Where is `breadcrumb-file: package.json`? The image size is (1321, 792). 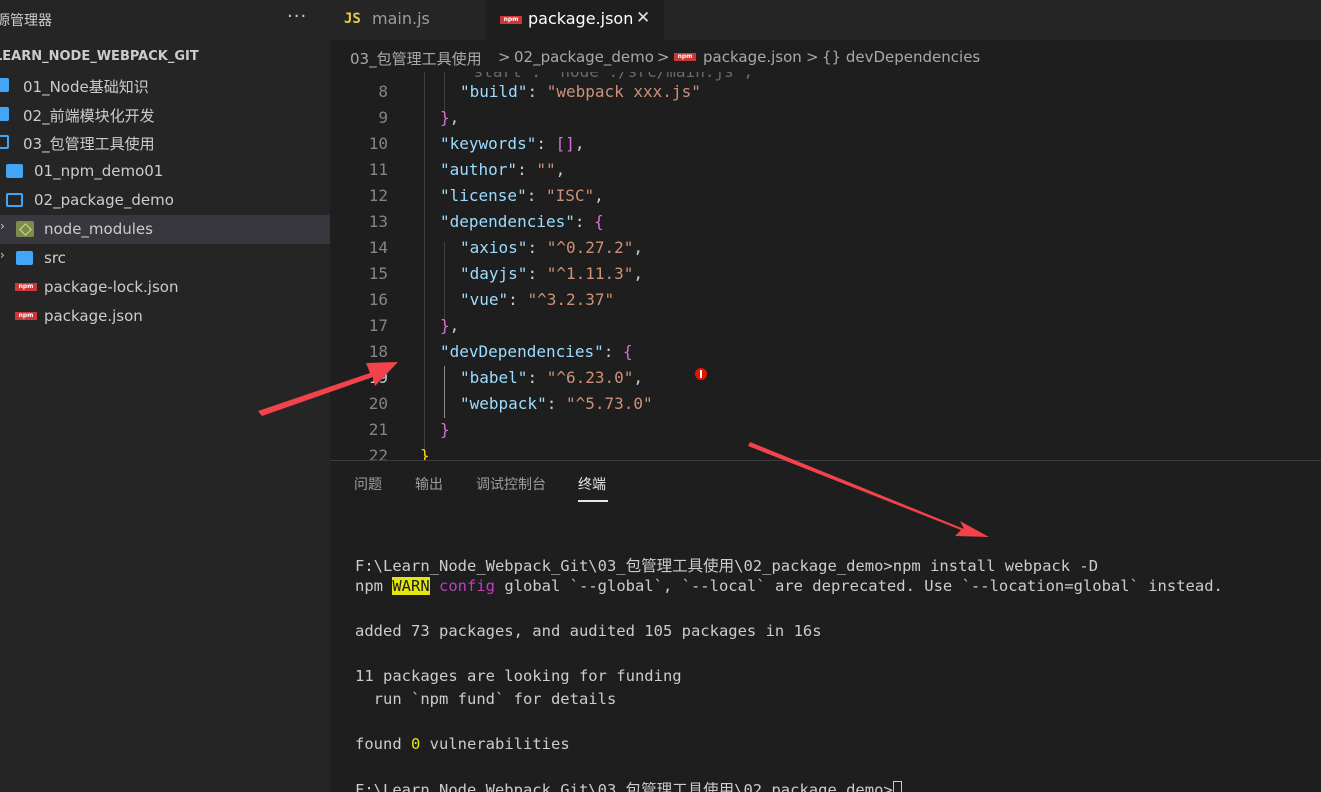 breadcrumb-file: package.json is located at coordinates (752, 57).